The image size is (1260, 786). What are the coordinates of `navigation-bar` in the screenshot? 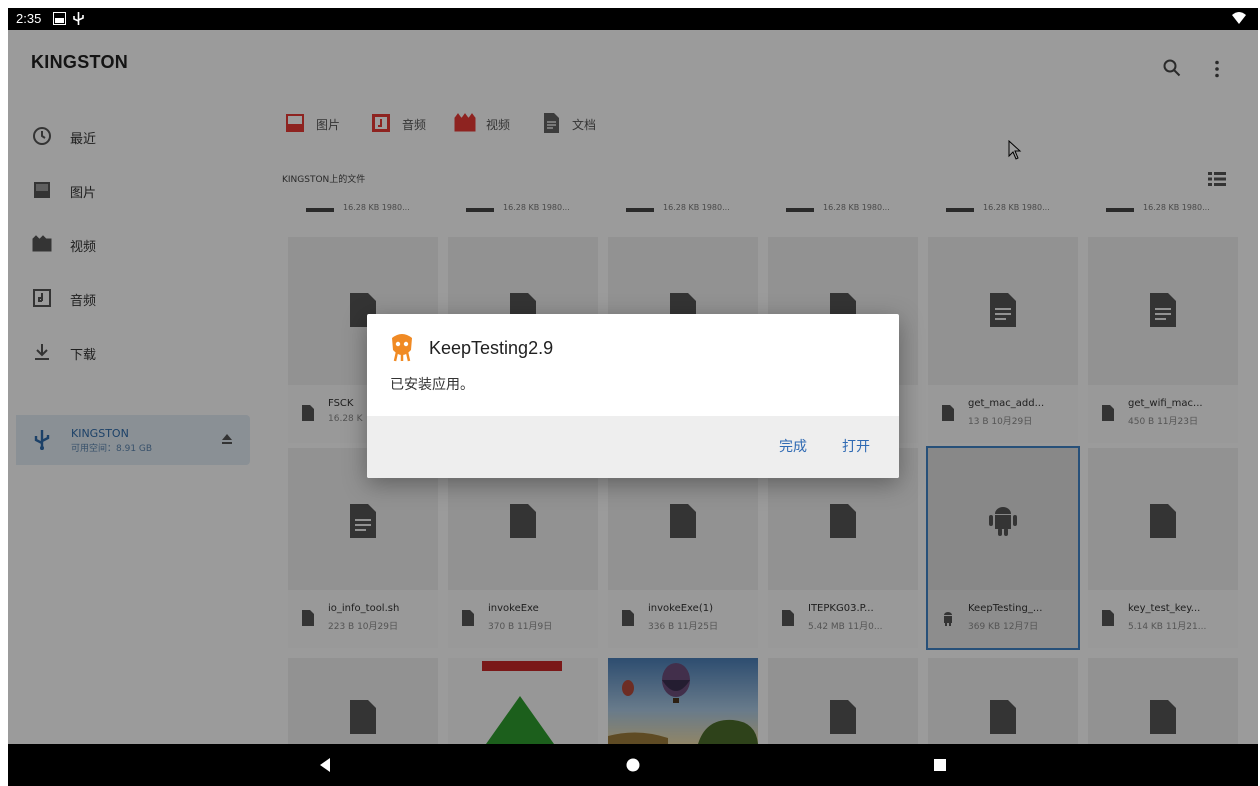 It's located at (633, 765).